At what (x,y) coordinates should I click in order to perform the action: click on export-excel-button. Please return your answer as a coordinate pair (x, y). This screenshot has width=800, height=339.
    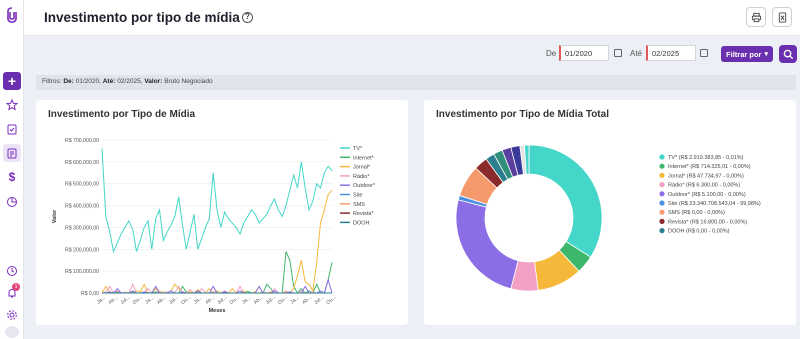
    Looking at the image, I should click on (782, 17).